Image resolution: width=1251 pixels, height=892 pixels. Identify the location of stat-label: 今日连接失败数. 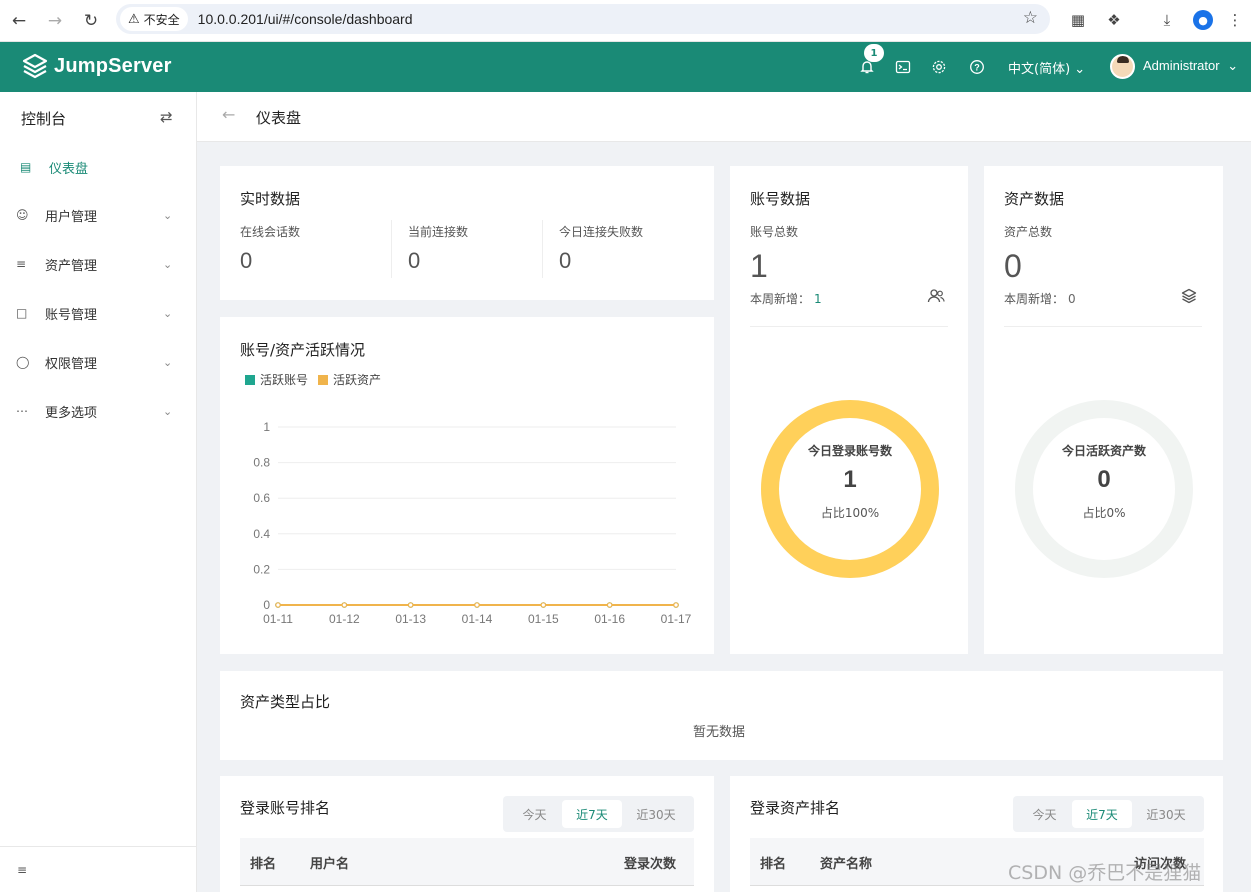
(601, 232).